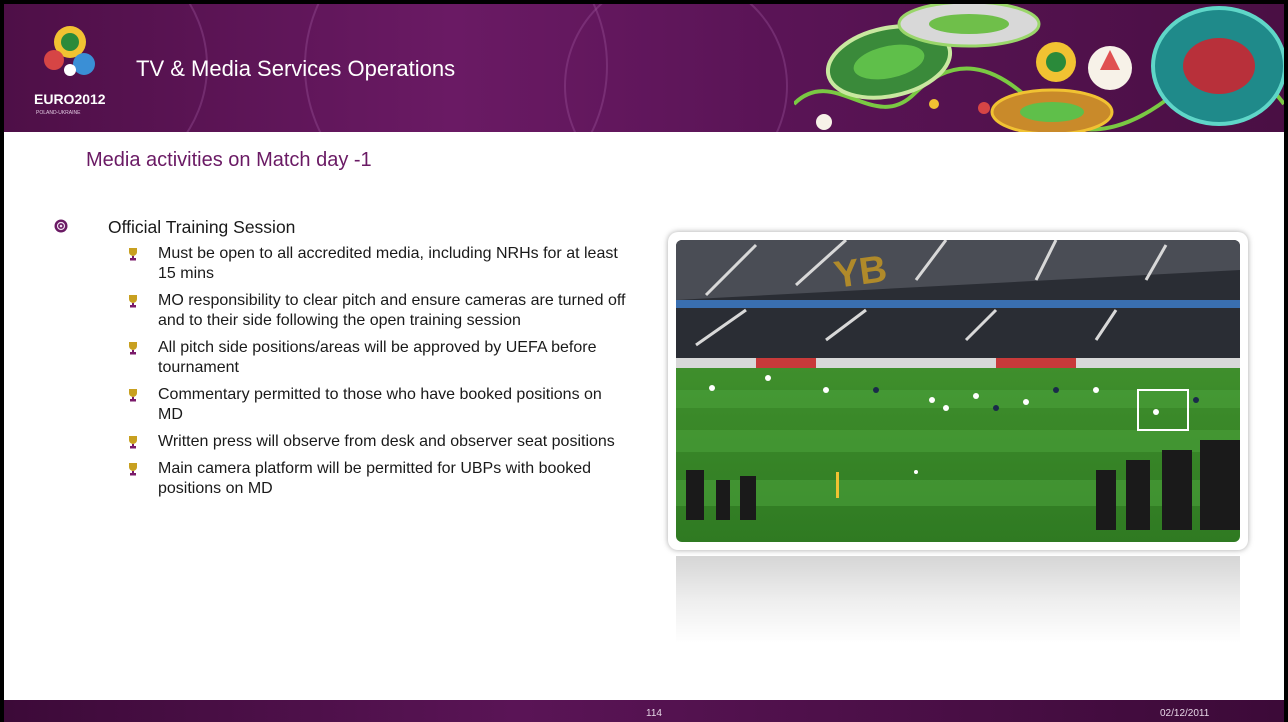  Describe the element at coordinates (654, 713) in the screenshot. I see `page-number: 114` at that location.